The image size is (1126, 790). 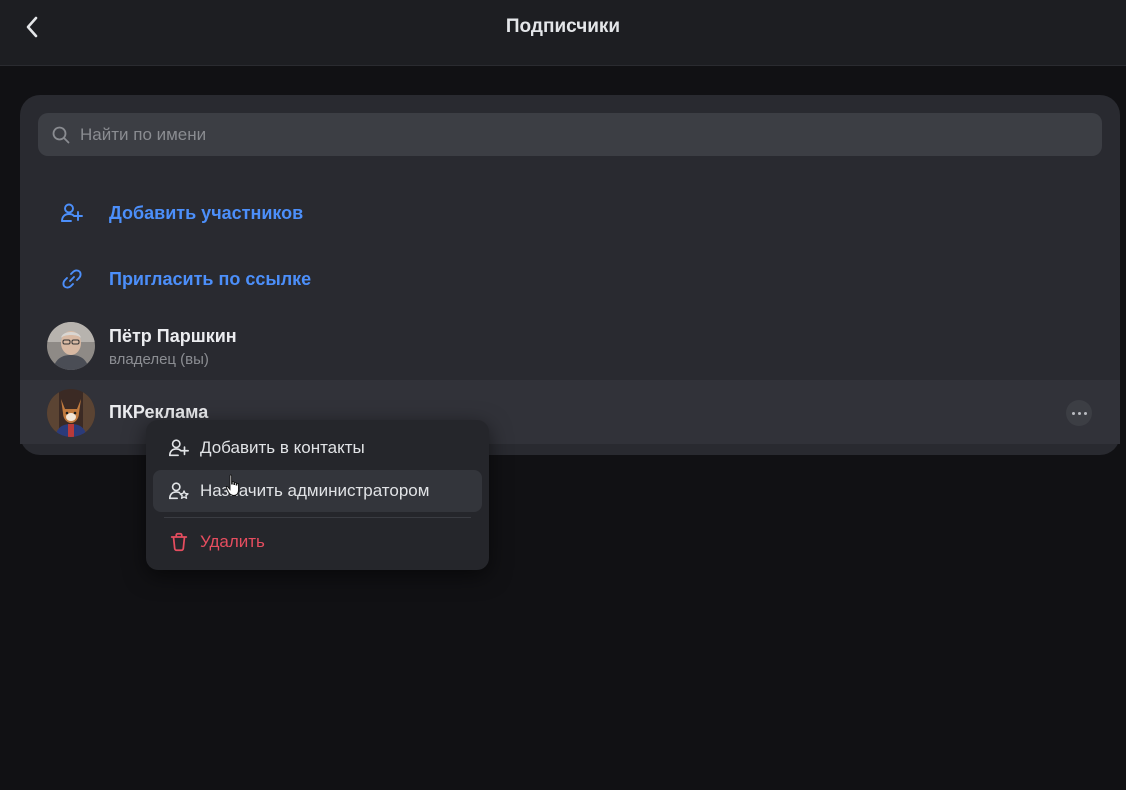 I want to click on member-name: Пётр Паршкин, so click(x=173, y=336).